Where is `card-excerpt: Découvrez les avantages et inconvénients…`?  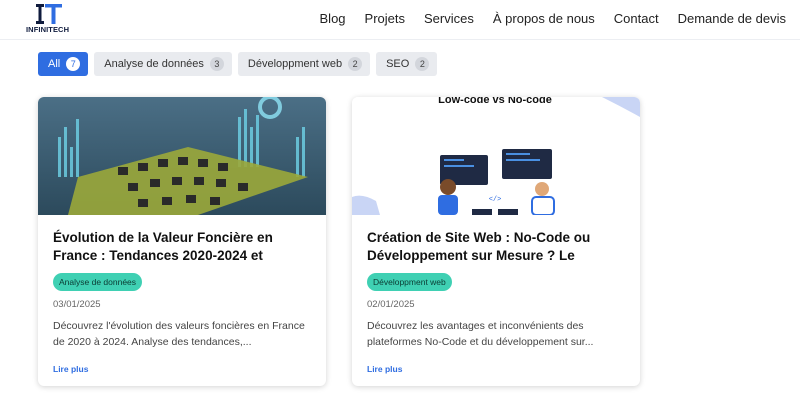
card-excerpt: Découvrez les avantages et inconvénients… is located at coordinates (480, 334).